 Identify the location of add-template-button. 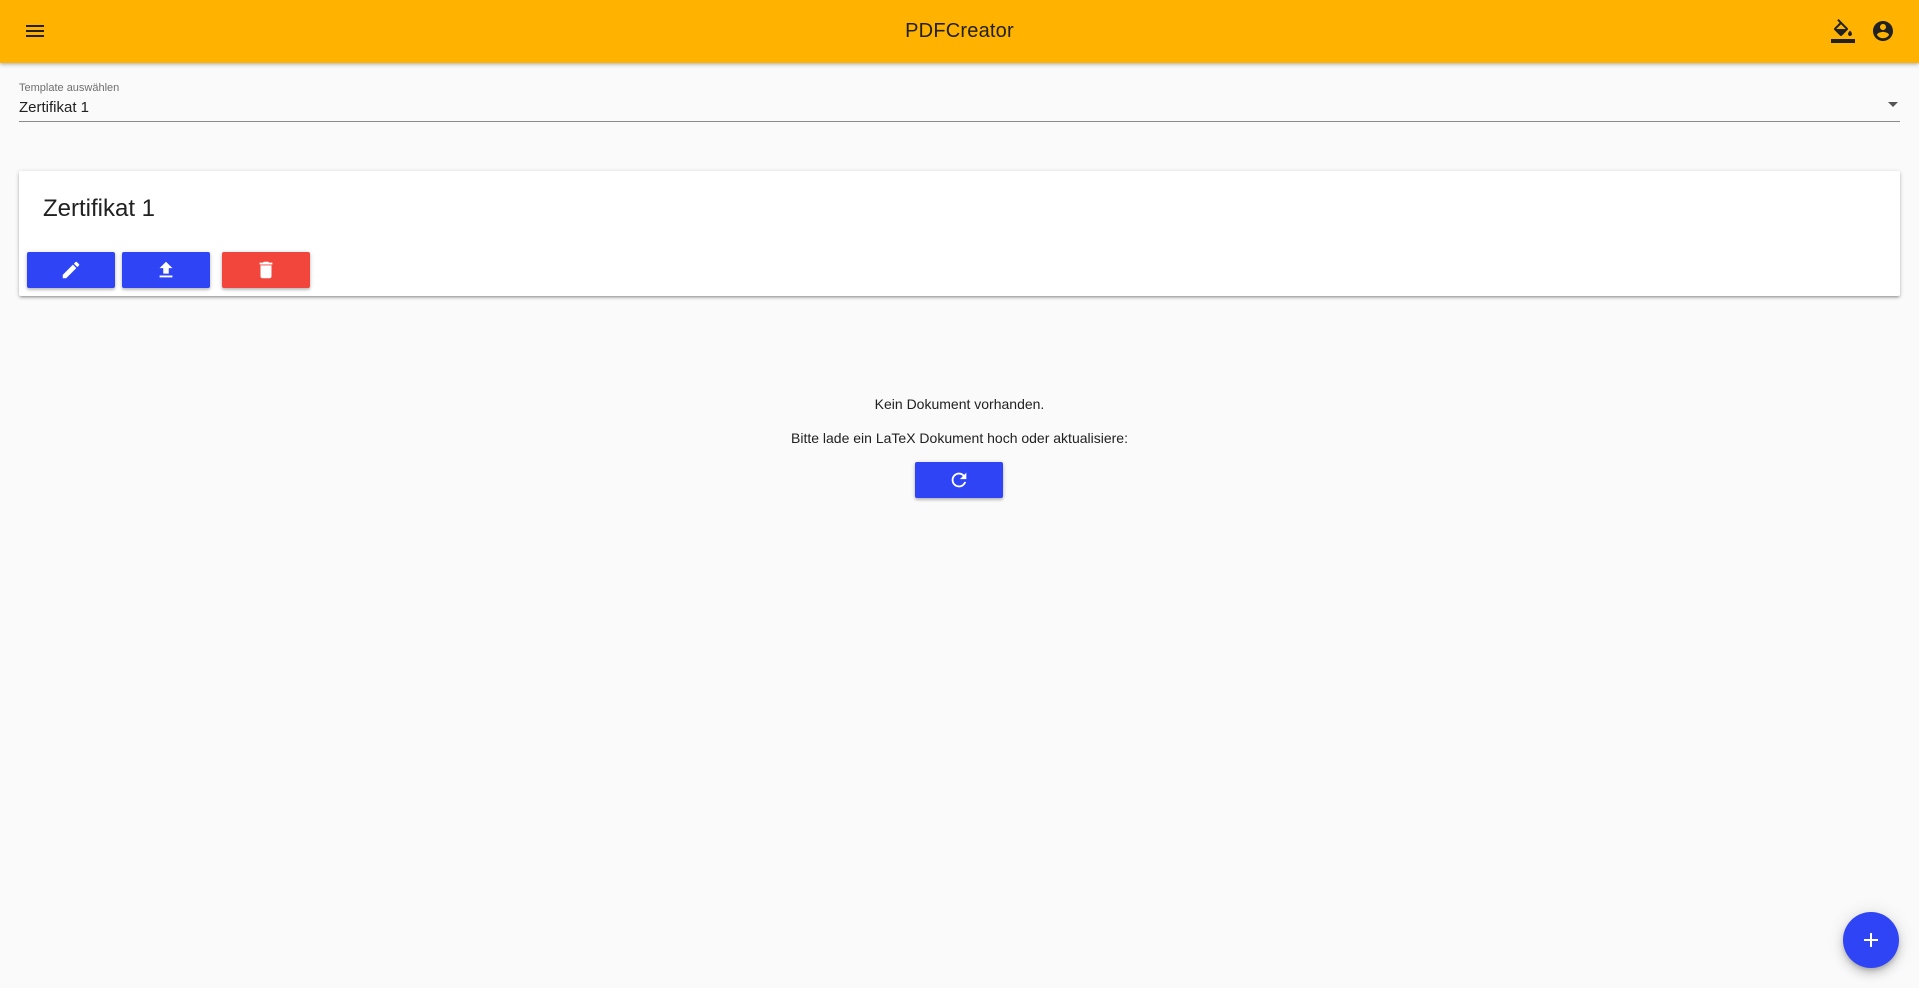
(1871, 940).